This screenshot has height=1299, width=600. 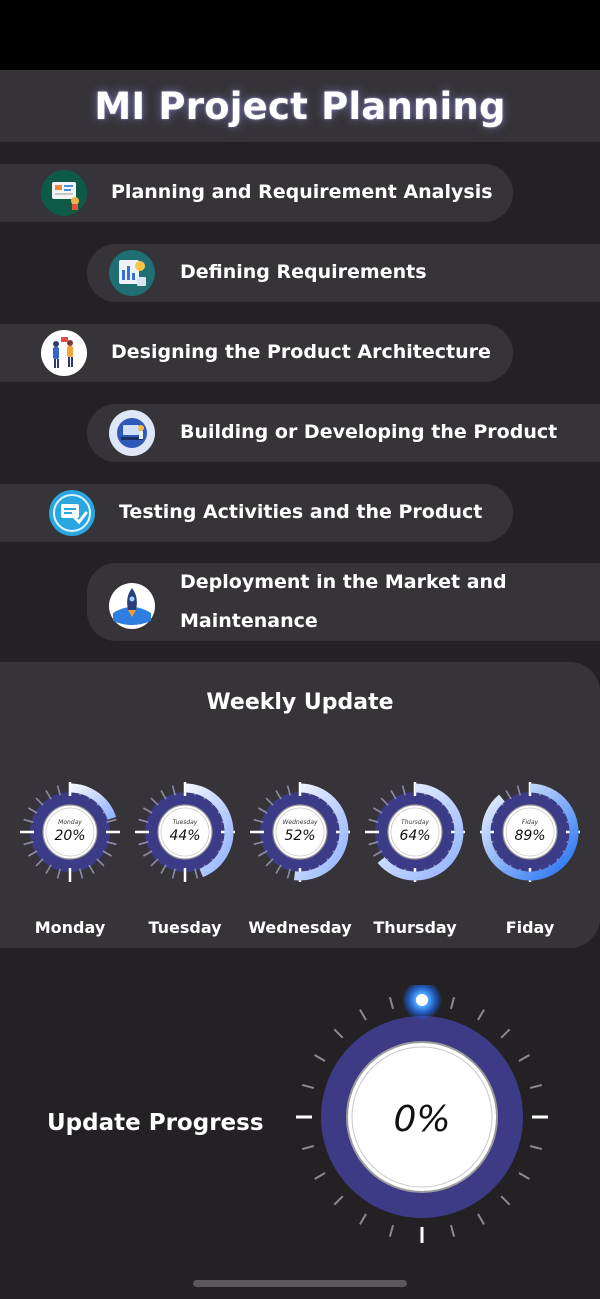 I want to click on step-designing-product-architecture: Designing the Product Architecture, so click(x=256, y=353).